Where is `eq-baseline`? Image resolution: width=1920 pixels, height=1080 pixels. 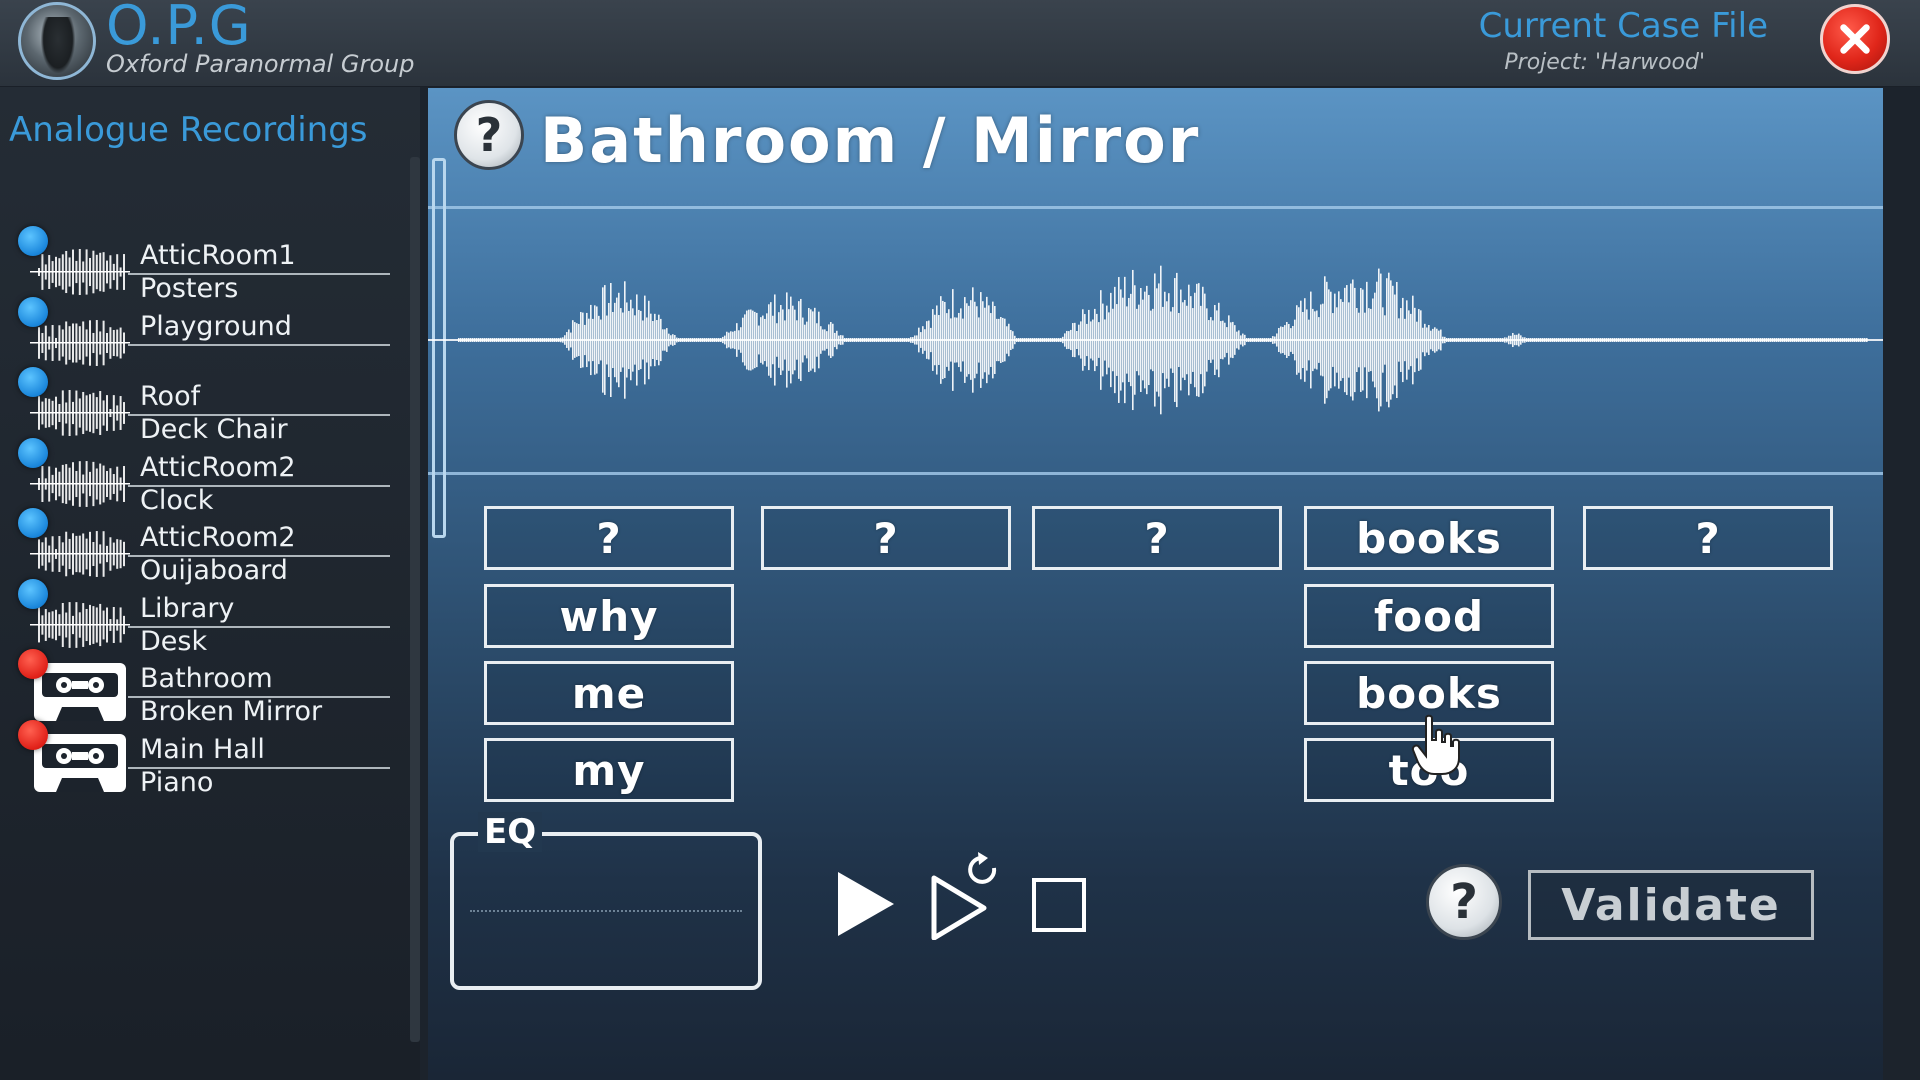
eq-baseline is located at coordinates (606, 911).